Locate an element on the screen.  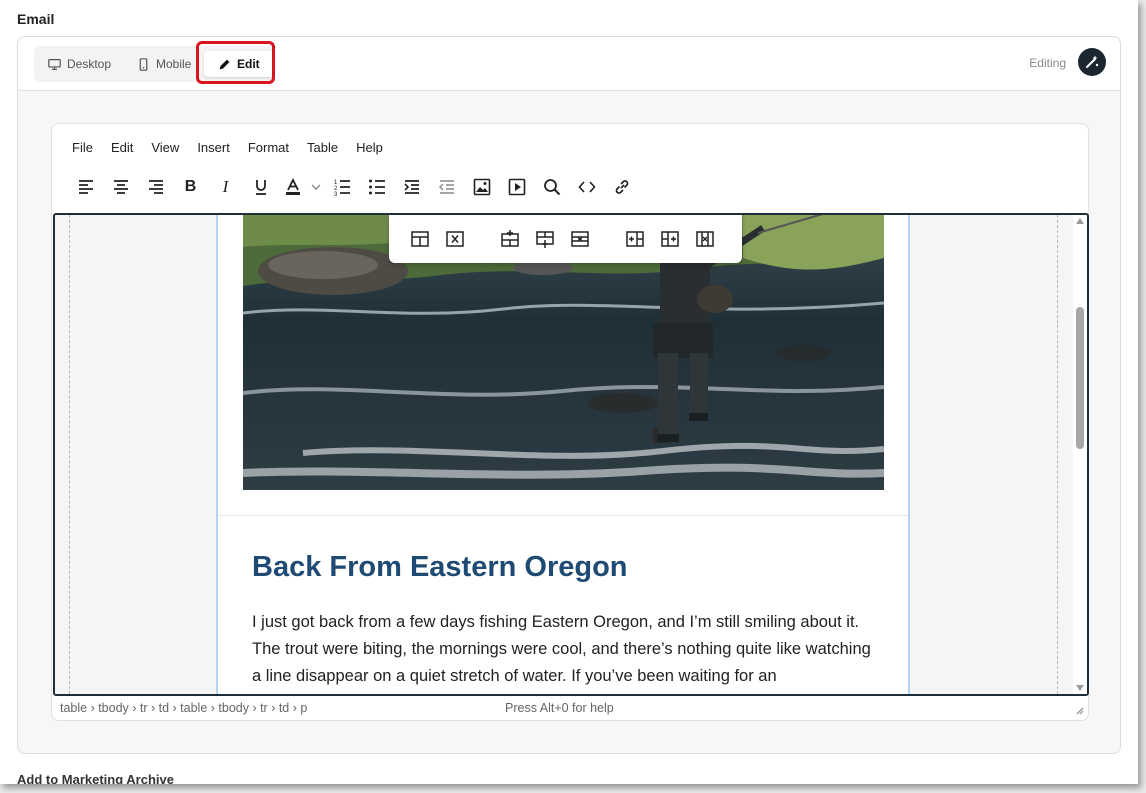
search-icon is located at coordinates (551, 187).